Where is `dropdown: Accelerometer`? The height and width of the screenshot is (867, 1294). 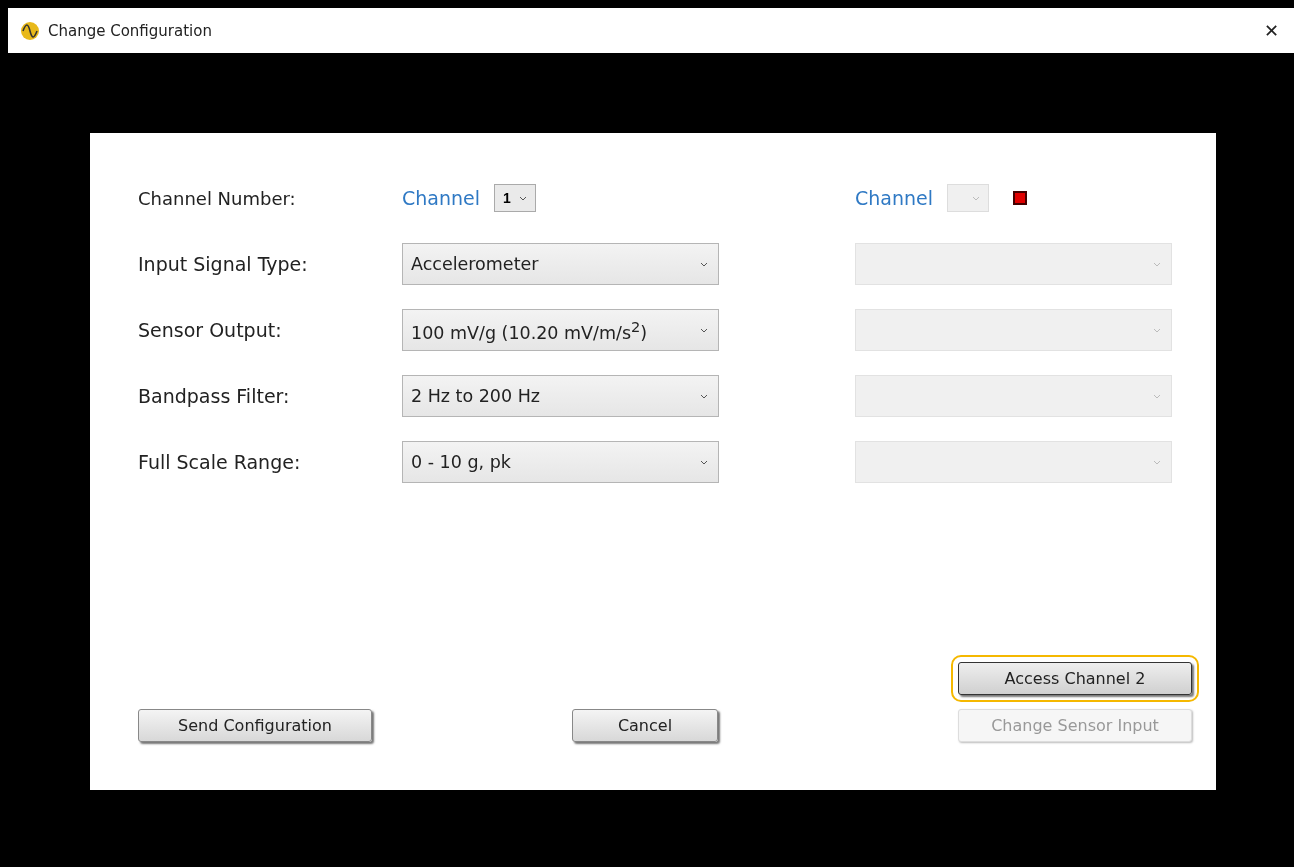 dropdown: Accelerometer is located at coordinates (560, 264).